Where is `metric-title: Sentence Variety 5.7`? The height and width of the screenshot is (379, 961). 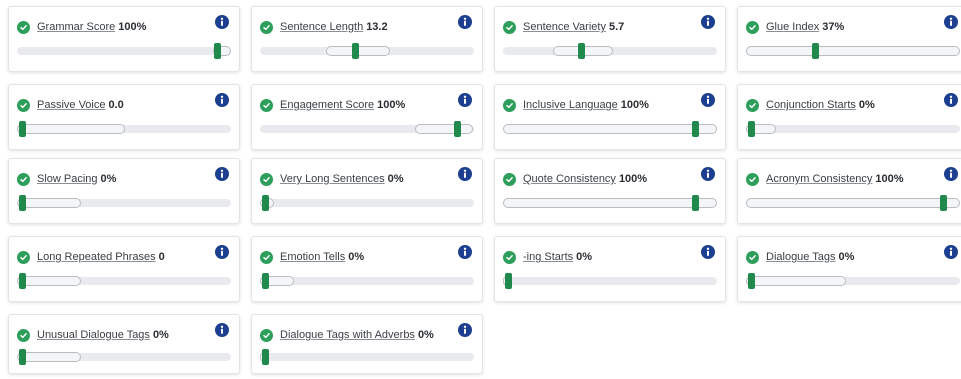 metric-title: Sentence Variety 5.7 is located at coordinates (573, 27).